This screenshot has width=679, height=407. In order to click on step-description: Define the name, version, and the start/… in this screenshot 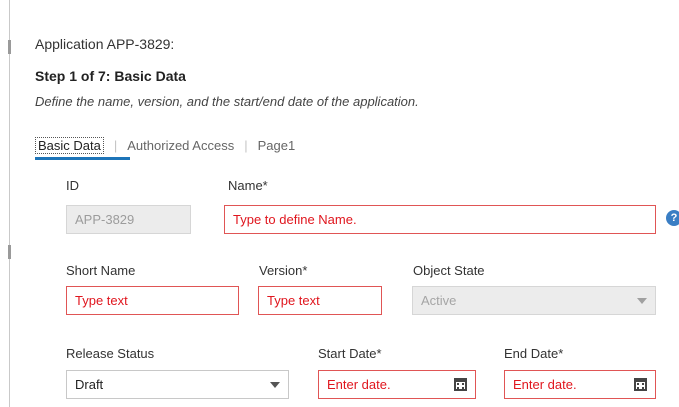, I will do `click(227, 101)`.